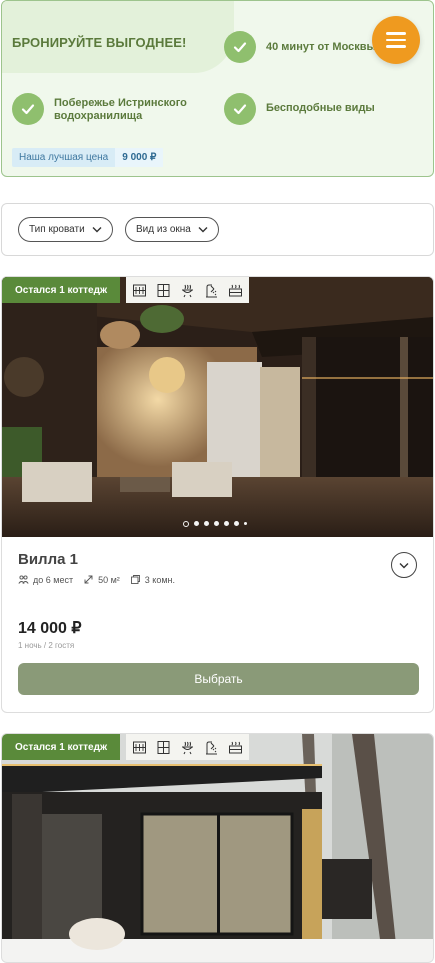 The height and width of the screenshot is (963, 435). I want to click on best-price-value: 9 000 ₽, so click(139, 157).